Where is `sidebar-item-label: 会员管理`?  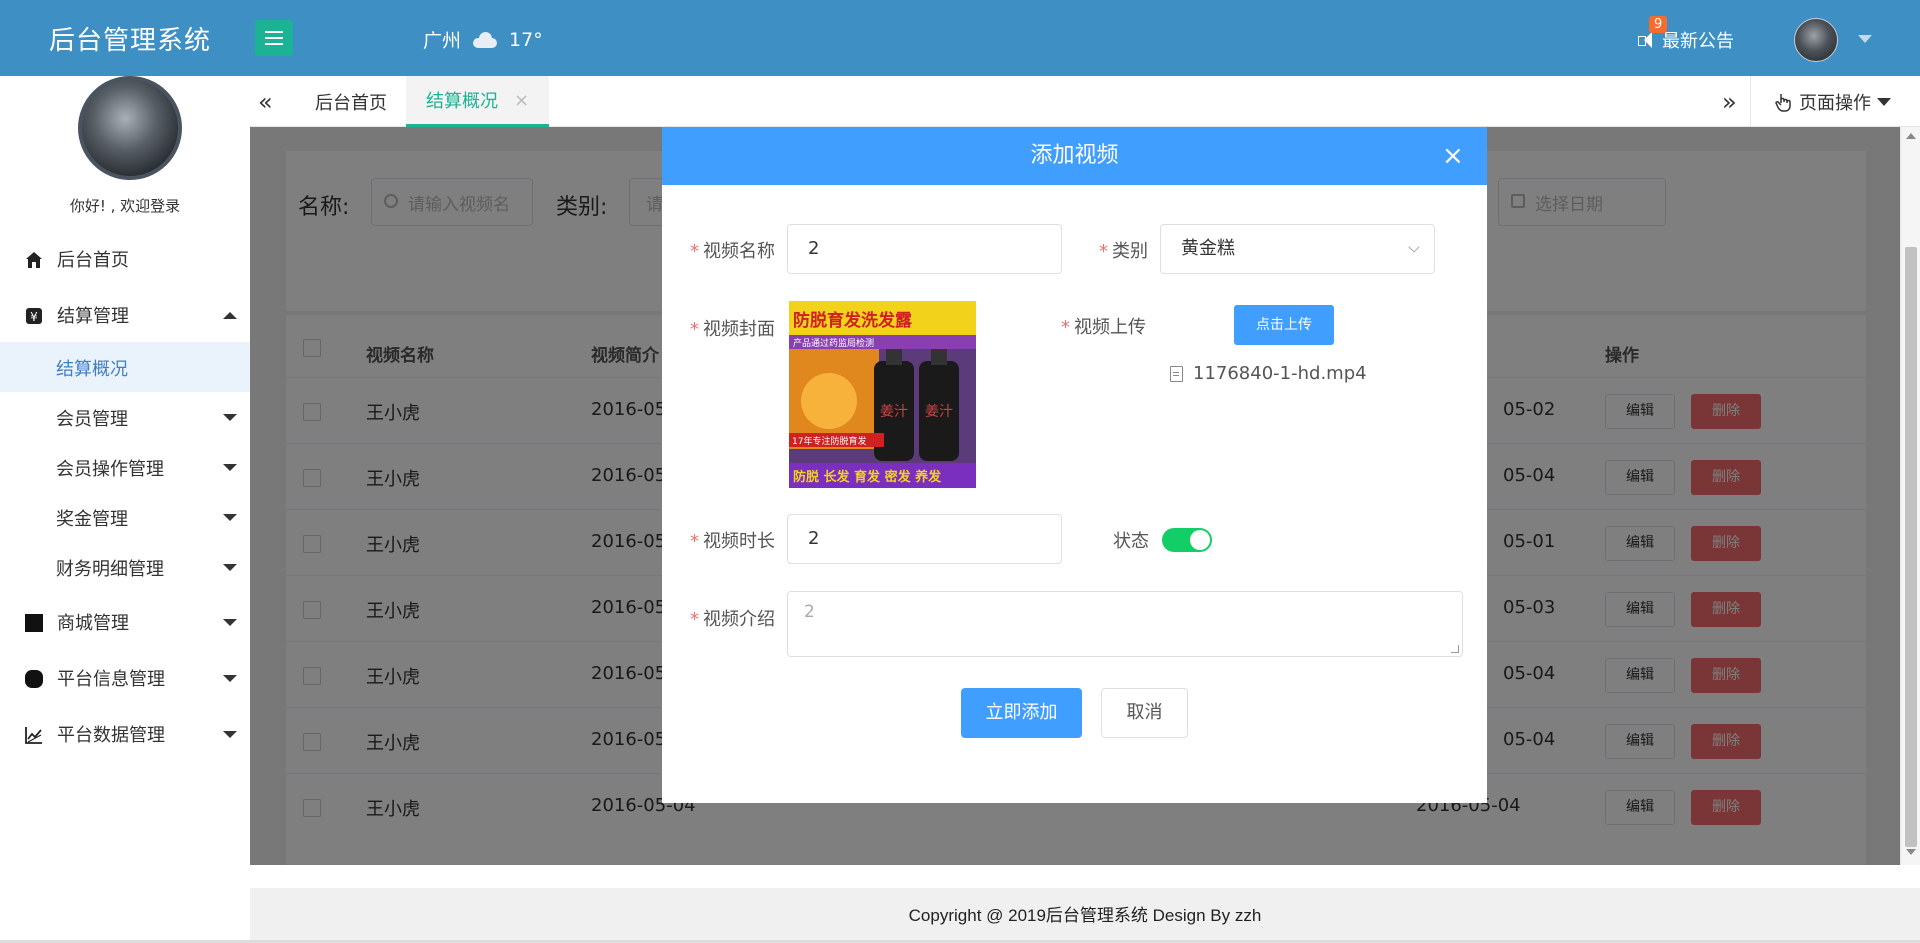 sidebar-item-label: 会员管理 is located at coordinates (92, 419).